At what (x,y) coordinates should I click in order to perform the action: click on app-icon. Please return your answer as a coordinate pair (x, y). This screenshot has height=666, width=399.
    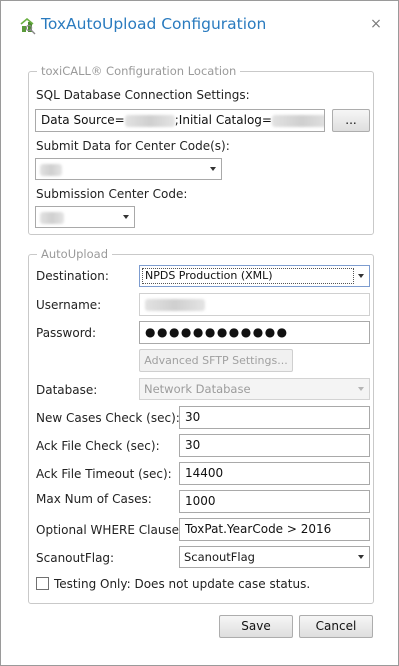
    Looking at the image, I should click on (28, 26).